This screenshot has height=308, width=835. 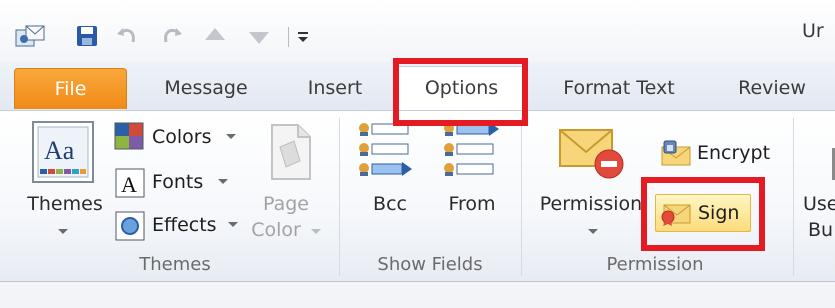 What do you see at coordinates (172, 36) in the screenshot?
I see `redo-icon` at bounding box center [172, 36].